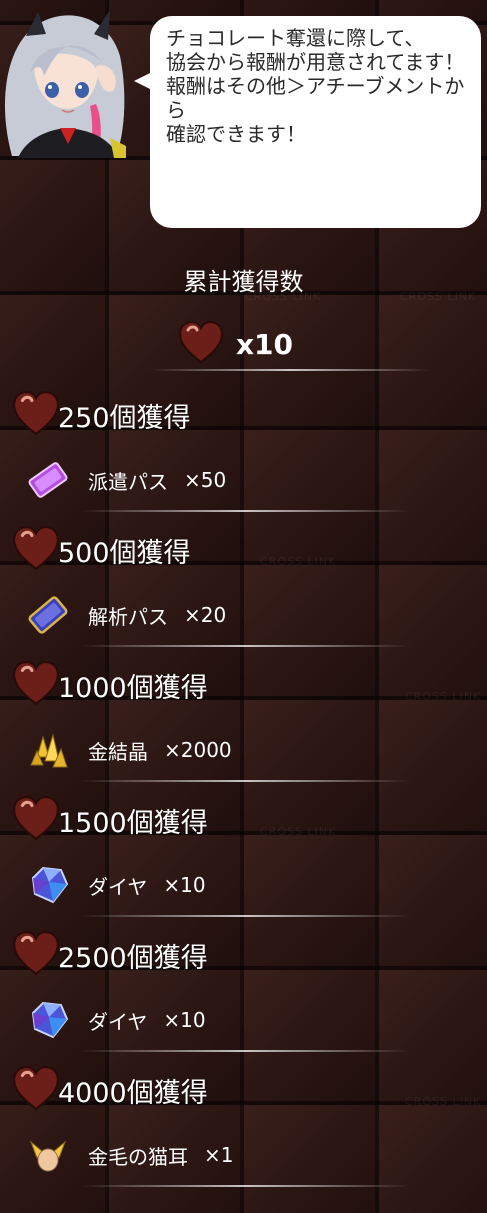  I want to click on milestone-reward: 金毛の猫耳 ×1, so click(128, 1155).